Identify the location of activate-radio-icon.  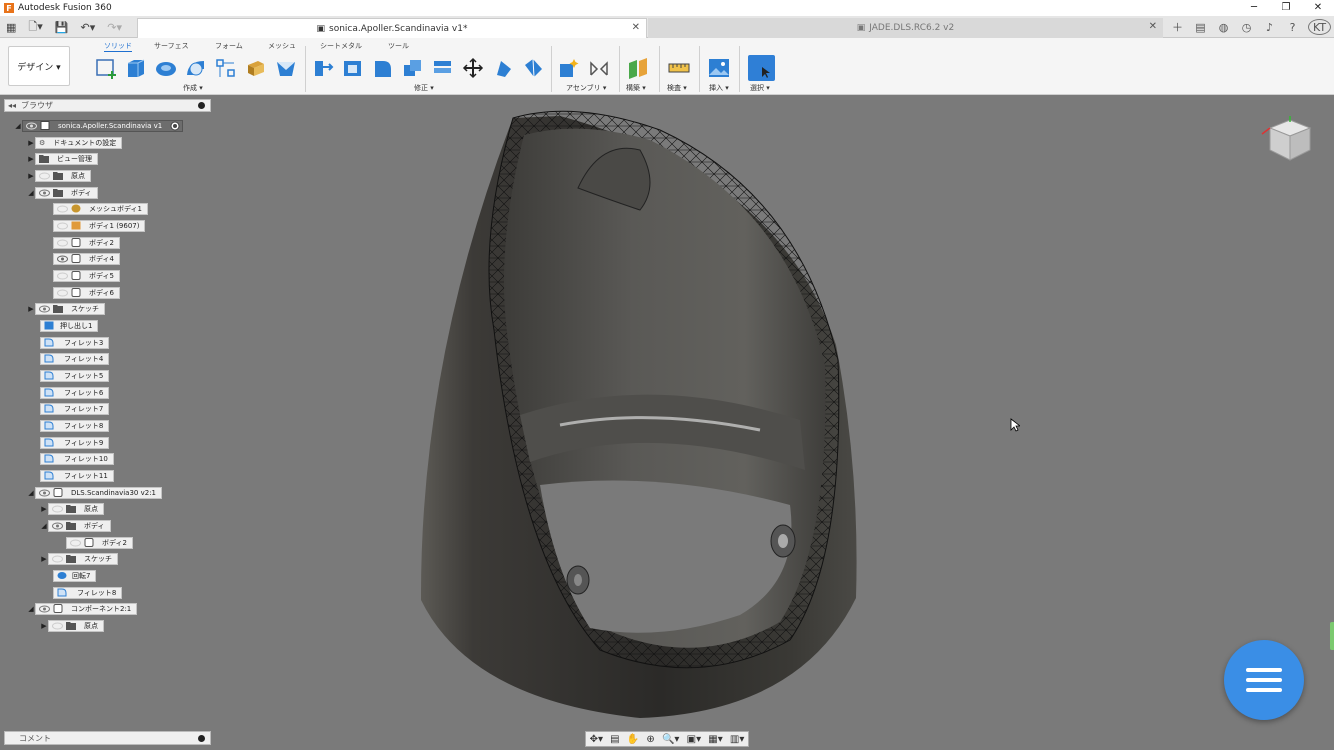
(175, 126).